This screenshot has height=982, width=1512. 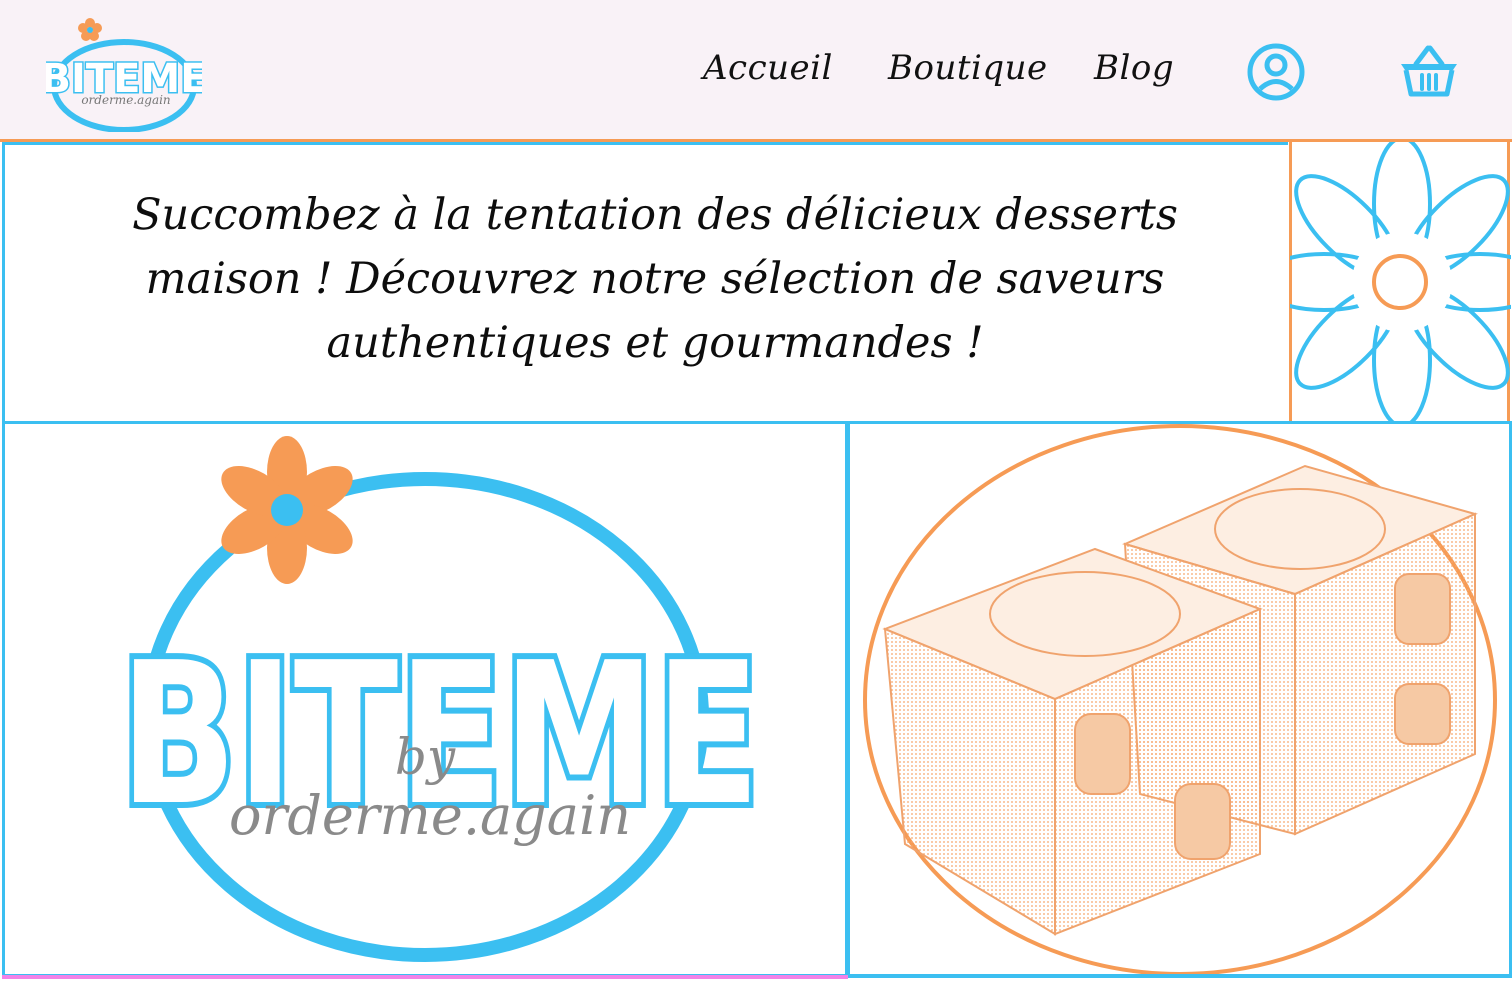 I want to click on site-logo: BITEME orderme.again, so click(x=124, y=73).